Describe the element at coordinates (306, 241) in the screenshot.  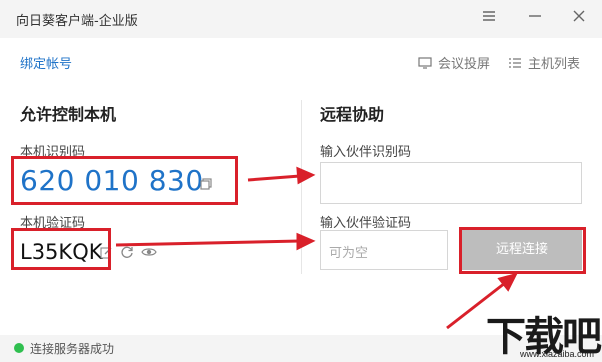
I see `arrow-to-partner-pwd-head` at that location.